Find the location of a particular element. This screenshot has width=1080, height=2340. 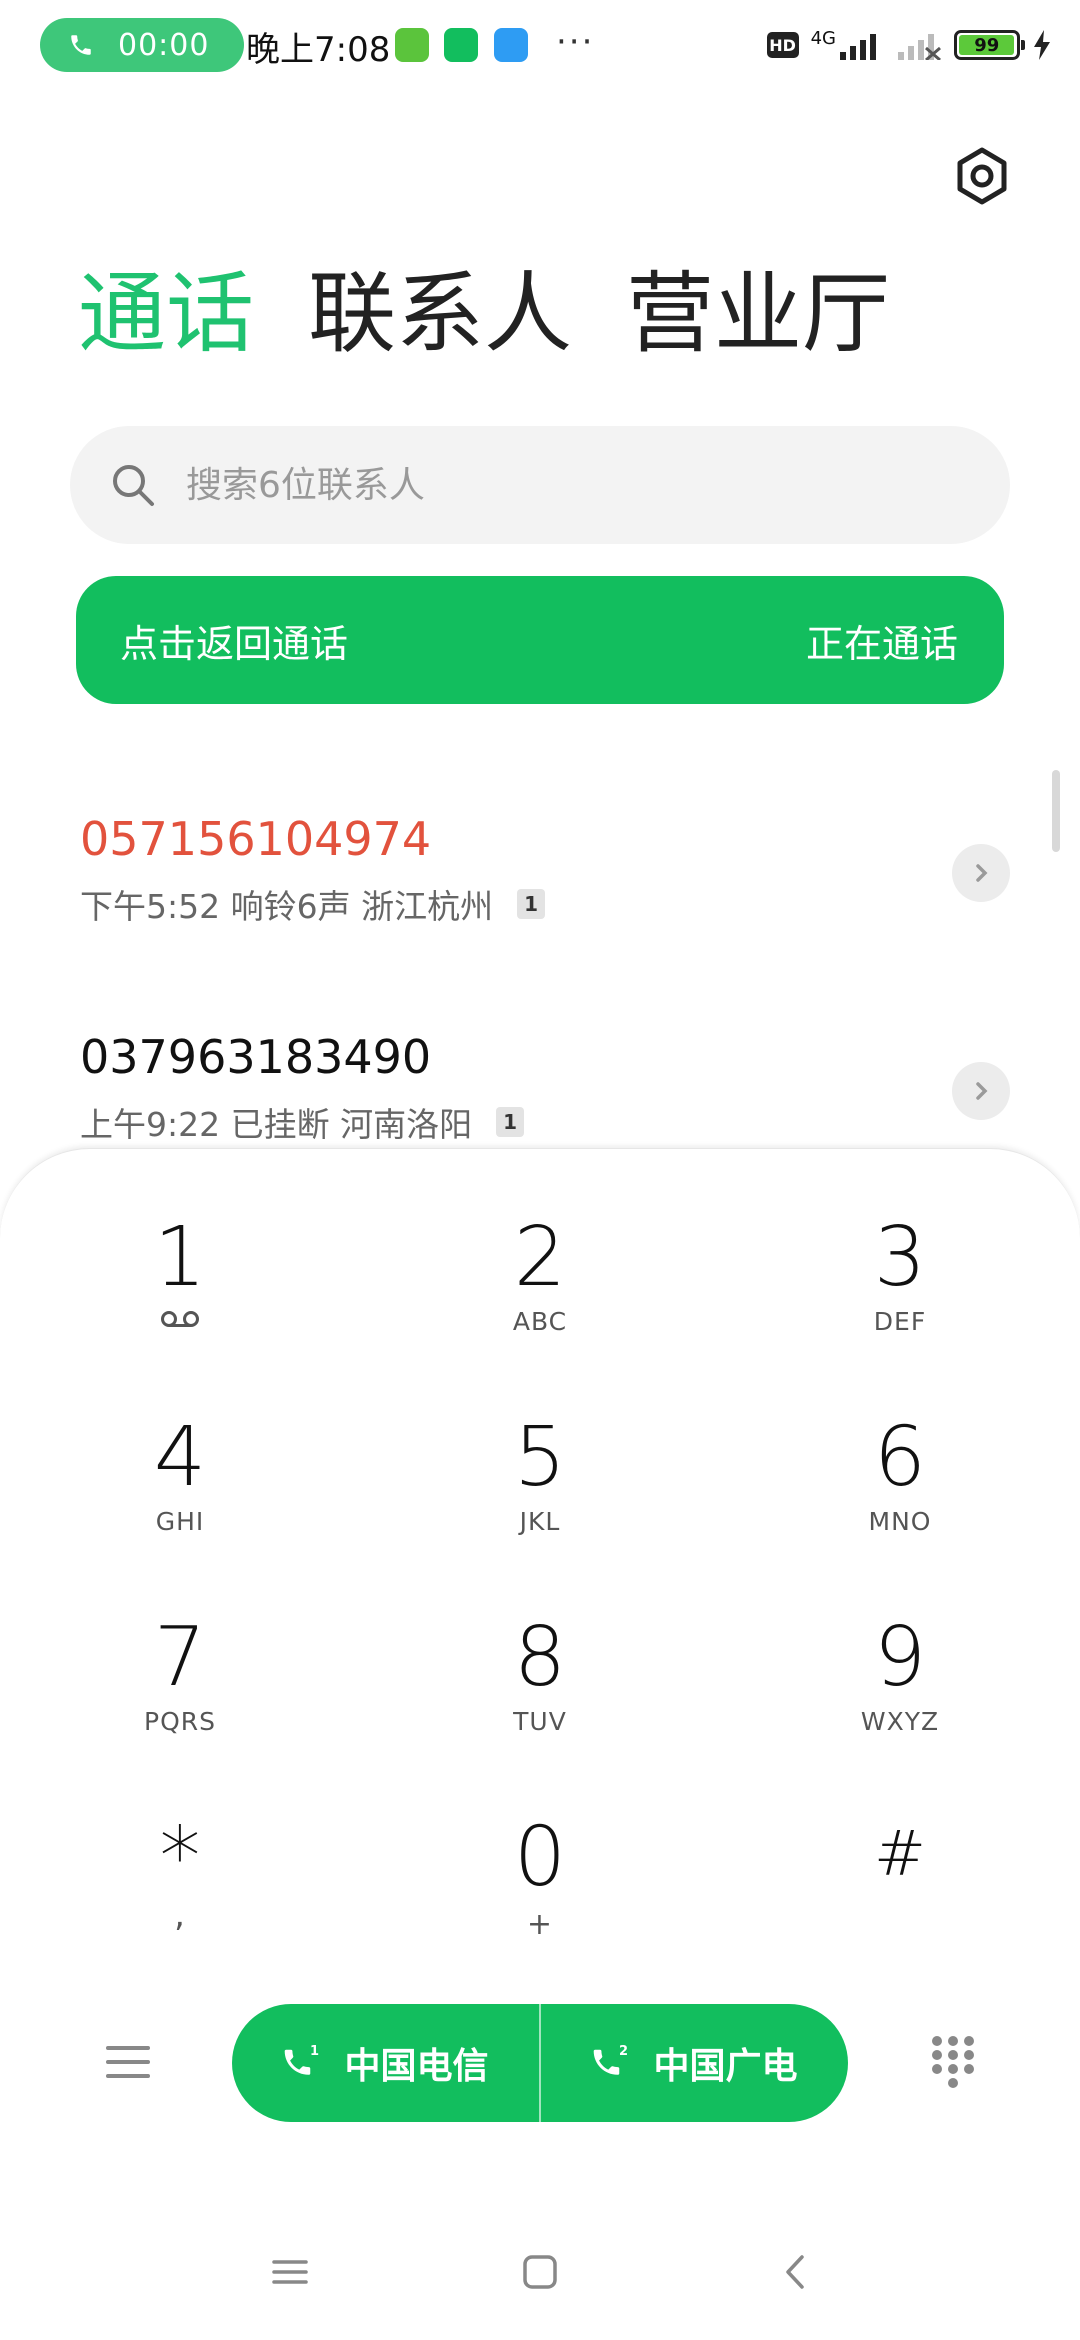

dial-key-9: 9 WXYZ is located at coordinates (900, 1702).